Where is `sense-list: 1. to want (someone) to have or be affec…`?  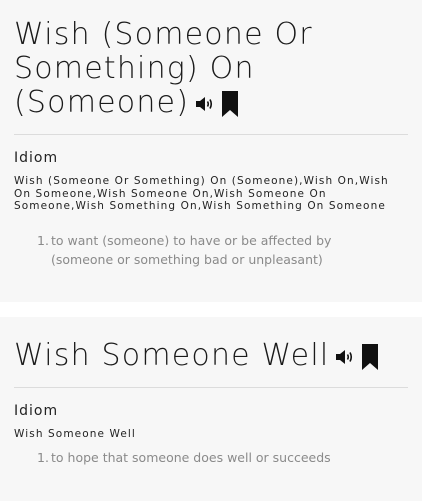 sense-list: 1. to want (someone) to have or be affec… is located at coordinates (214, 250).